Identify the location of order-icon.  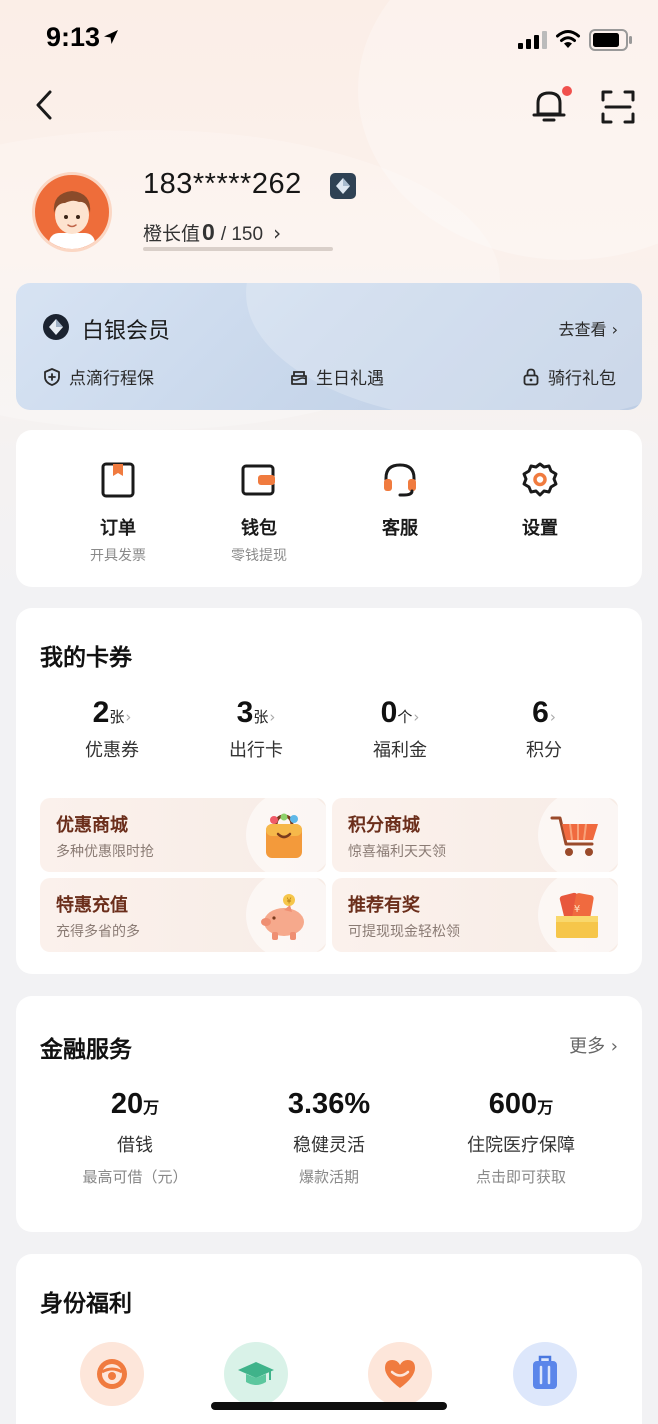
(118, 480).